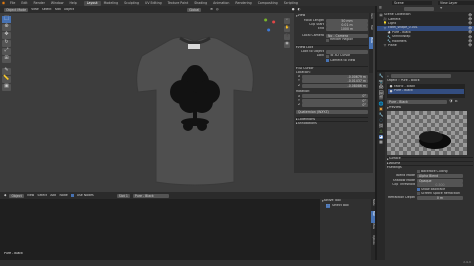  What do you see at coordinates (381, 120) in the screenshot?
I see `physics-tab-icon: ◌` at bounding box center [381, 120].